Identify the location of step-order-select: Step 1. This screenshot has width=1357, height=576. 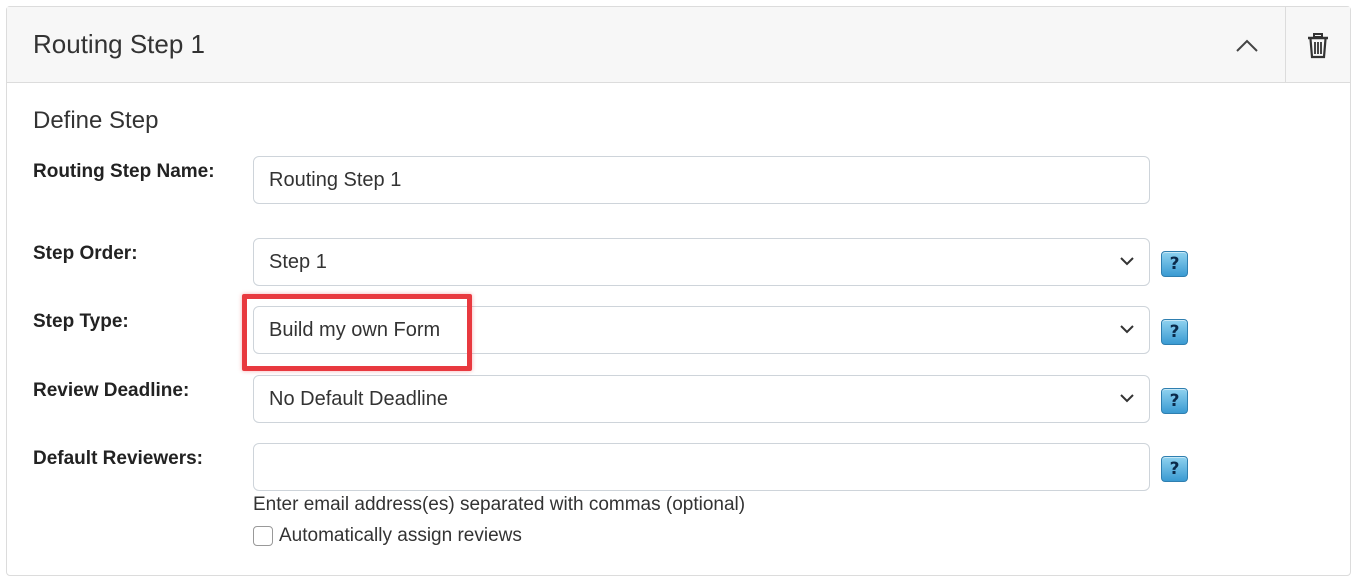
(701, 262).